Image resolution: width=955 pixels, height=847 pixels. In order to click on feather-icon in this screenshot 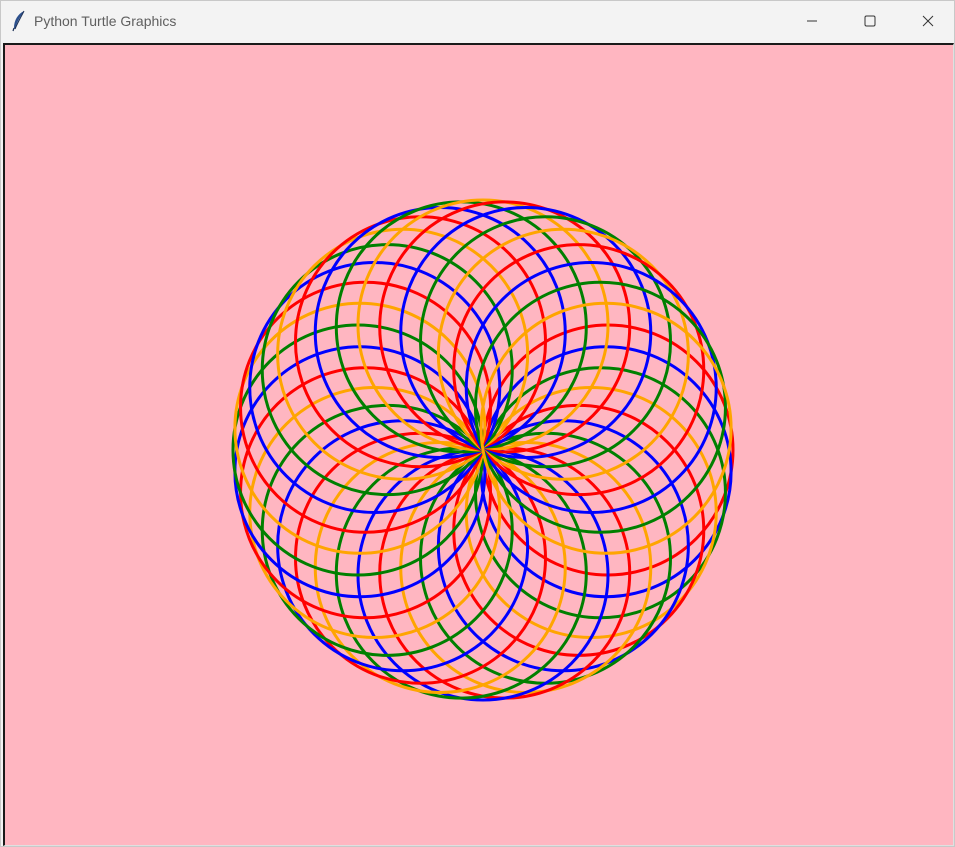, I will do `click(19, 21)`.